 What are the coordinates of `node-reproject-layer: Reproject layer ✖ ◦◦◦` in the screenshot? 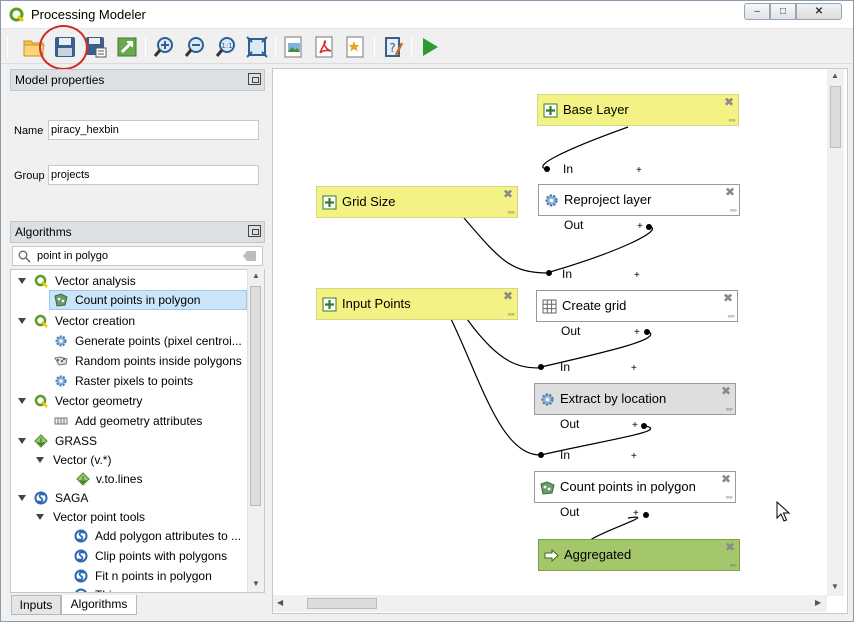 It's located at (639, 200).